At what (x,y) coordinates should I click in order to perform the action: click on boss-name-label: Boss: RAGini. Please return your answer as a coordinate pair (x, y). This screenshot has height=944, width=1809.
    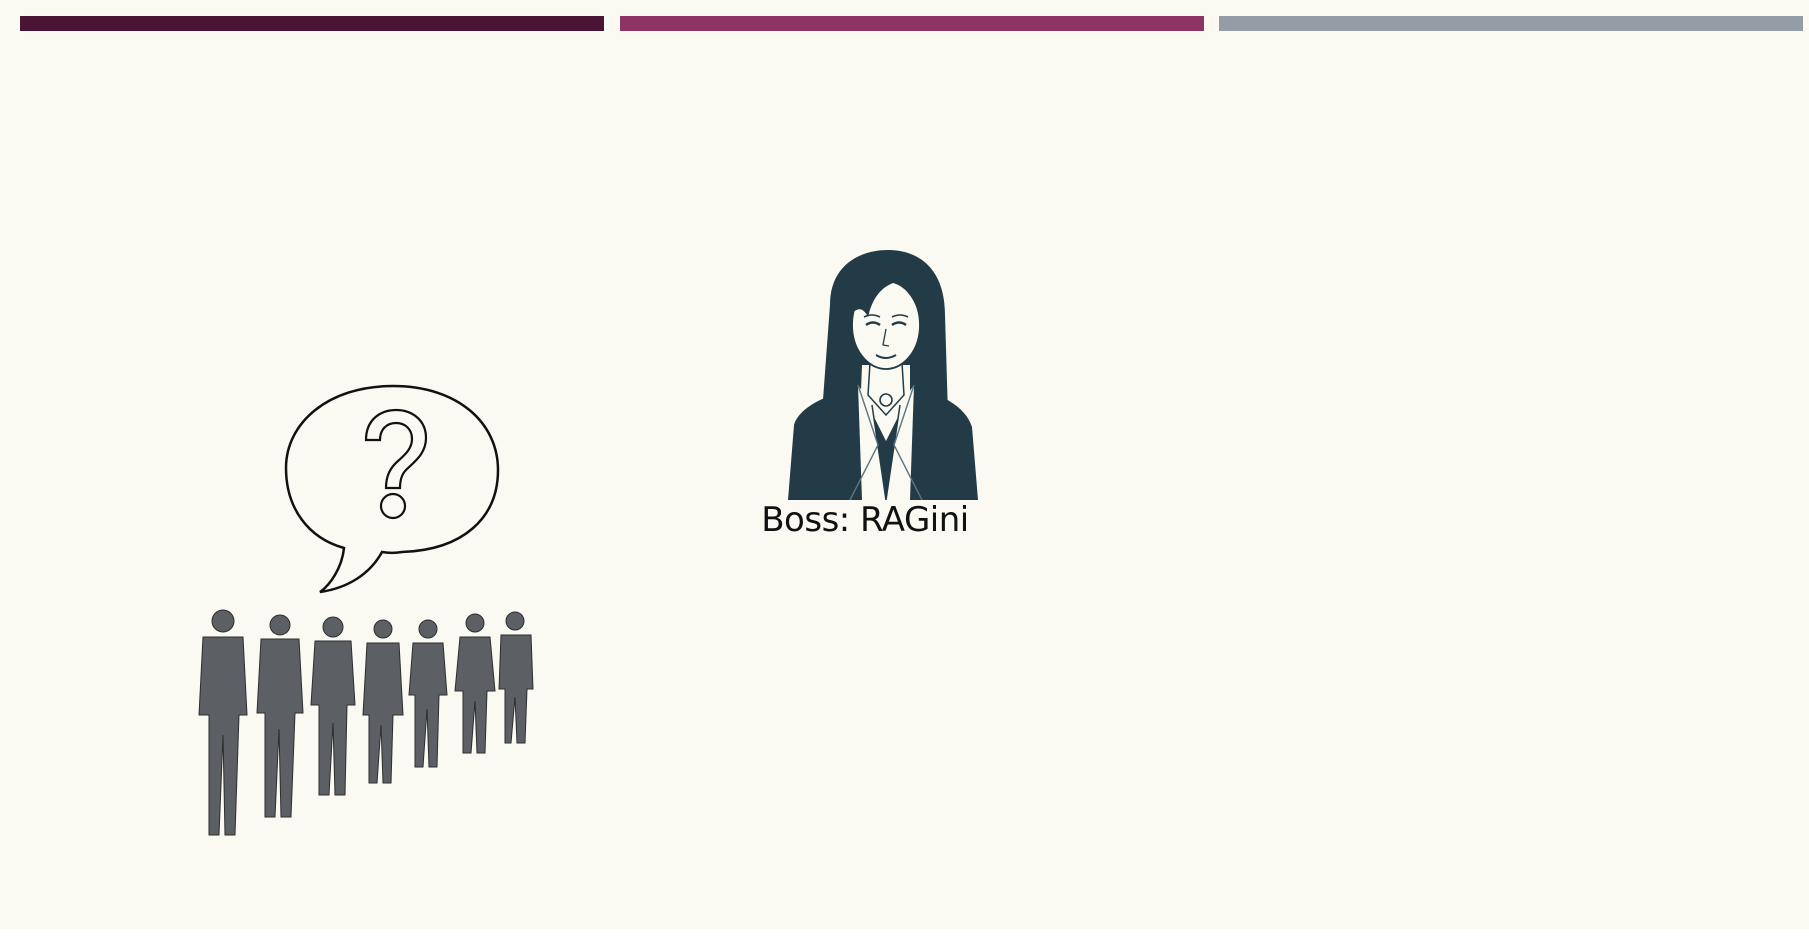
    Looking at the image, I should click on (865, 520).